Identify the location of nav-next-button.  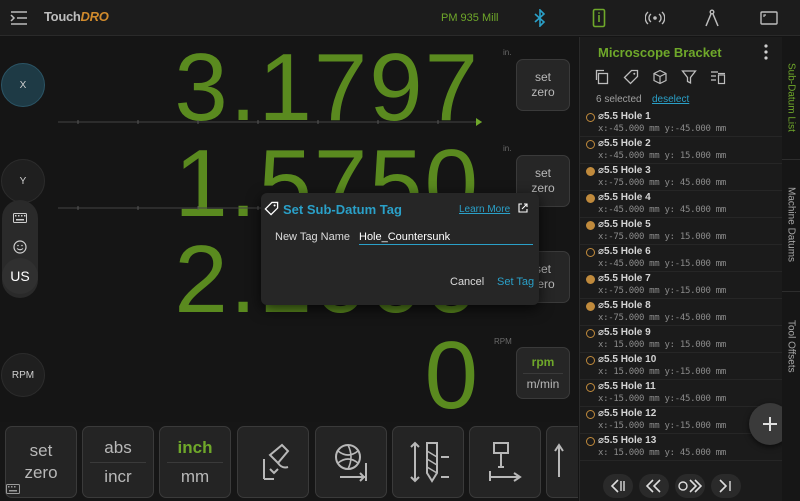
(690, 486).